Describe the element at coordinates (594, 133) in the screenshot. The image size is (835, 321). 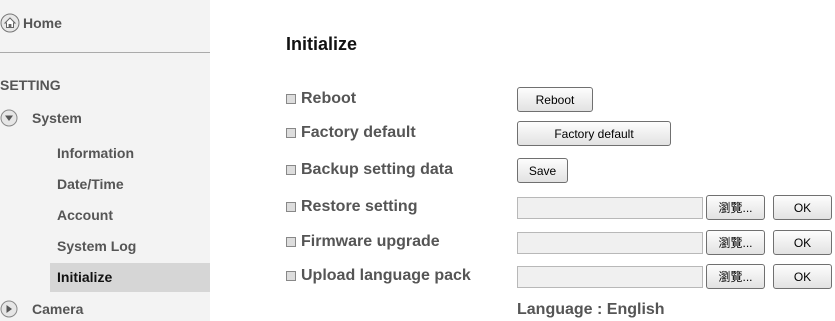
I see `factory-default-button: Factory default` at that location.